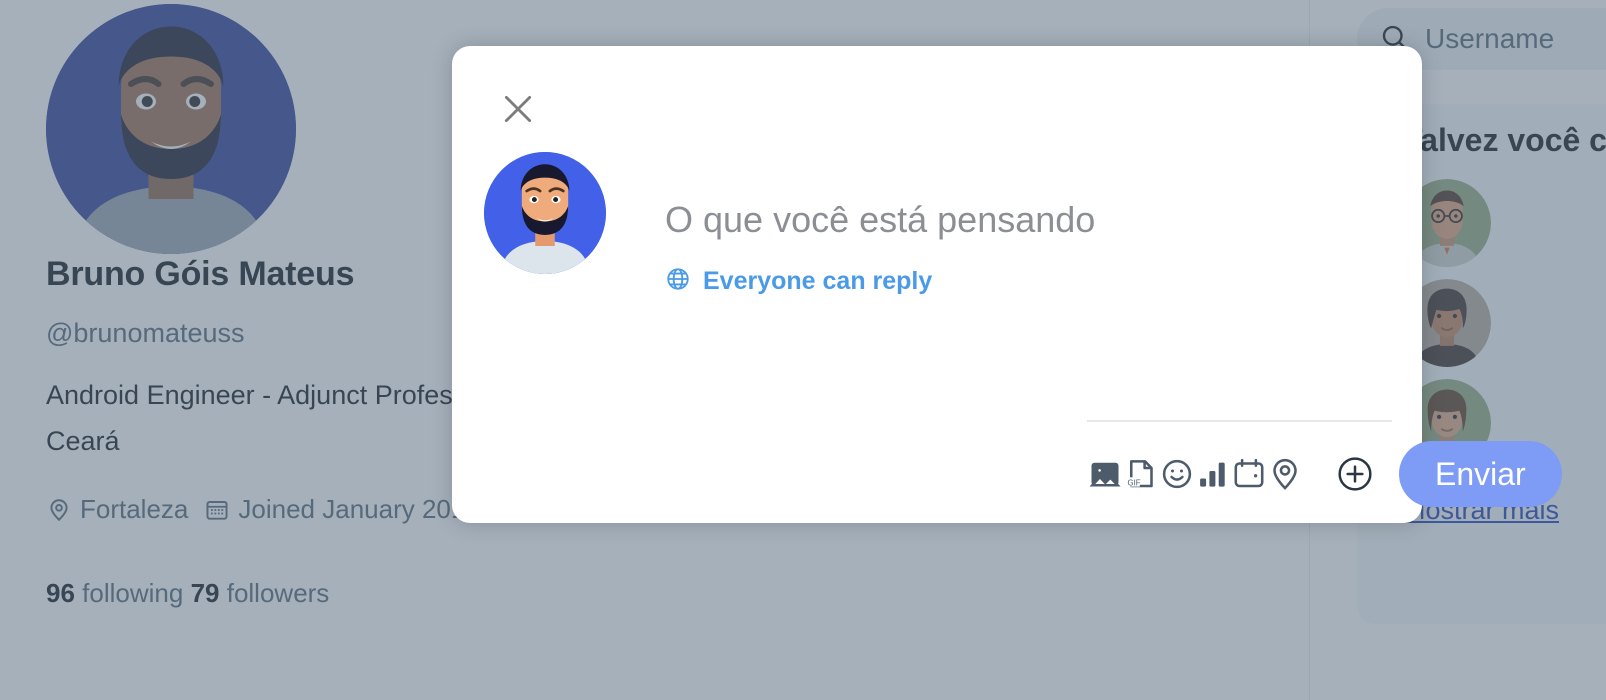  I want to click on composer-divider, so click(1239, 421).